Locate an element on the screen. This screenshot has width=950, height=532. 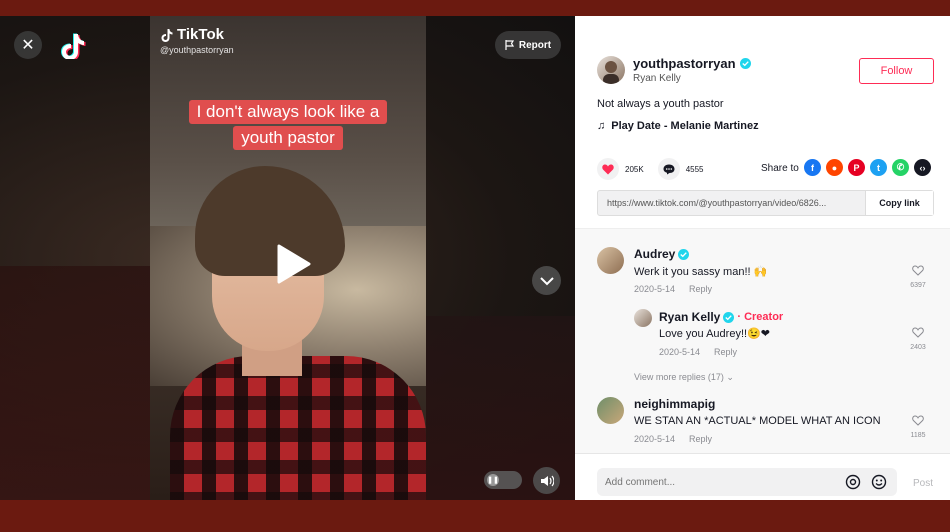
chevron-down-icon is located at coordinates (546, 280).